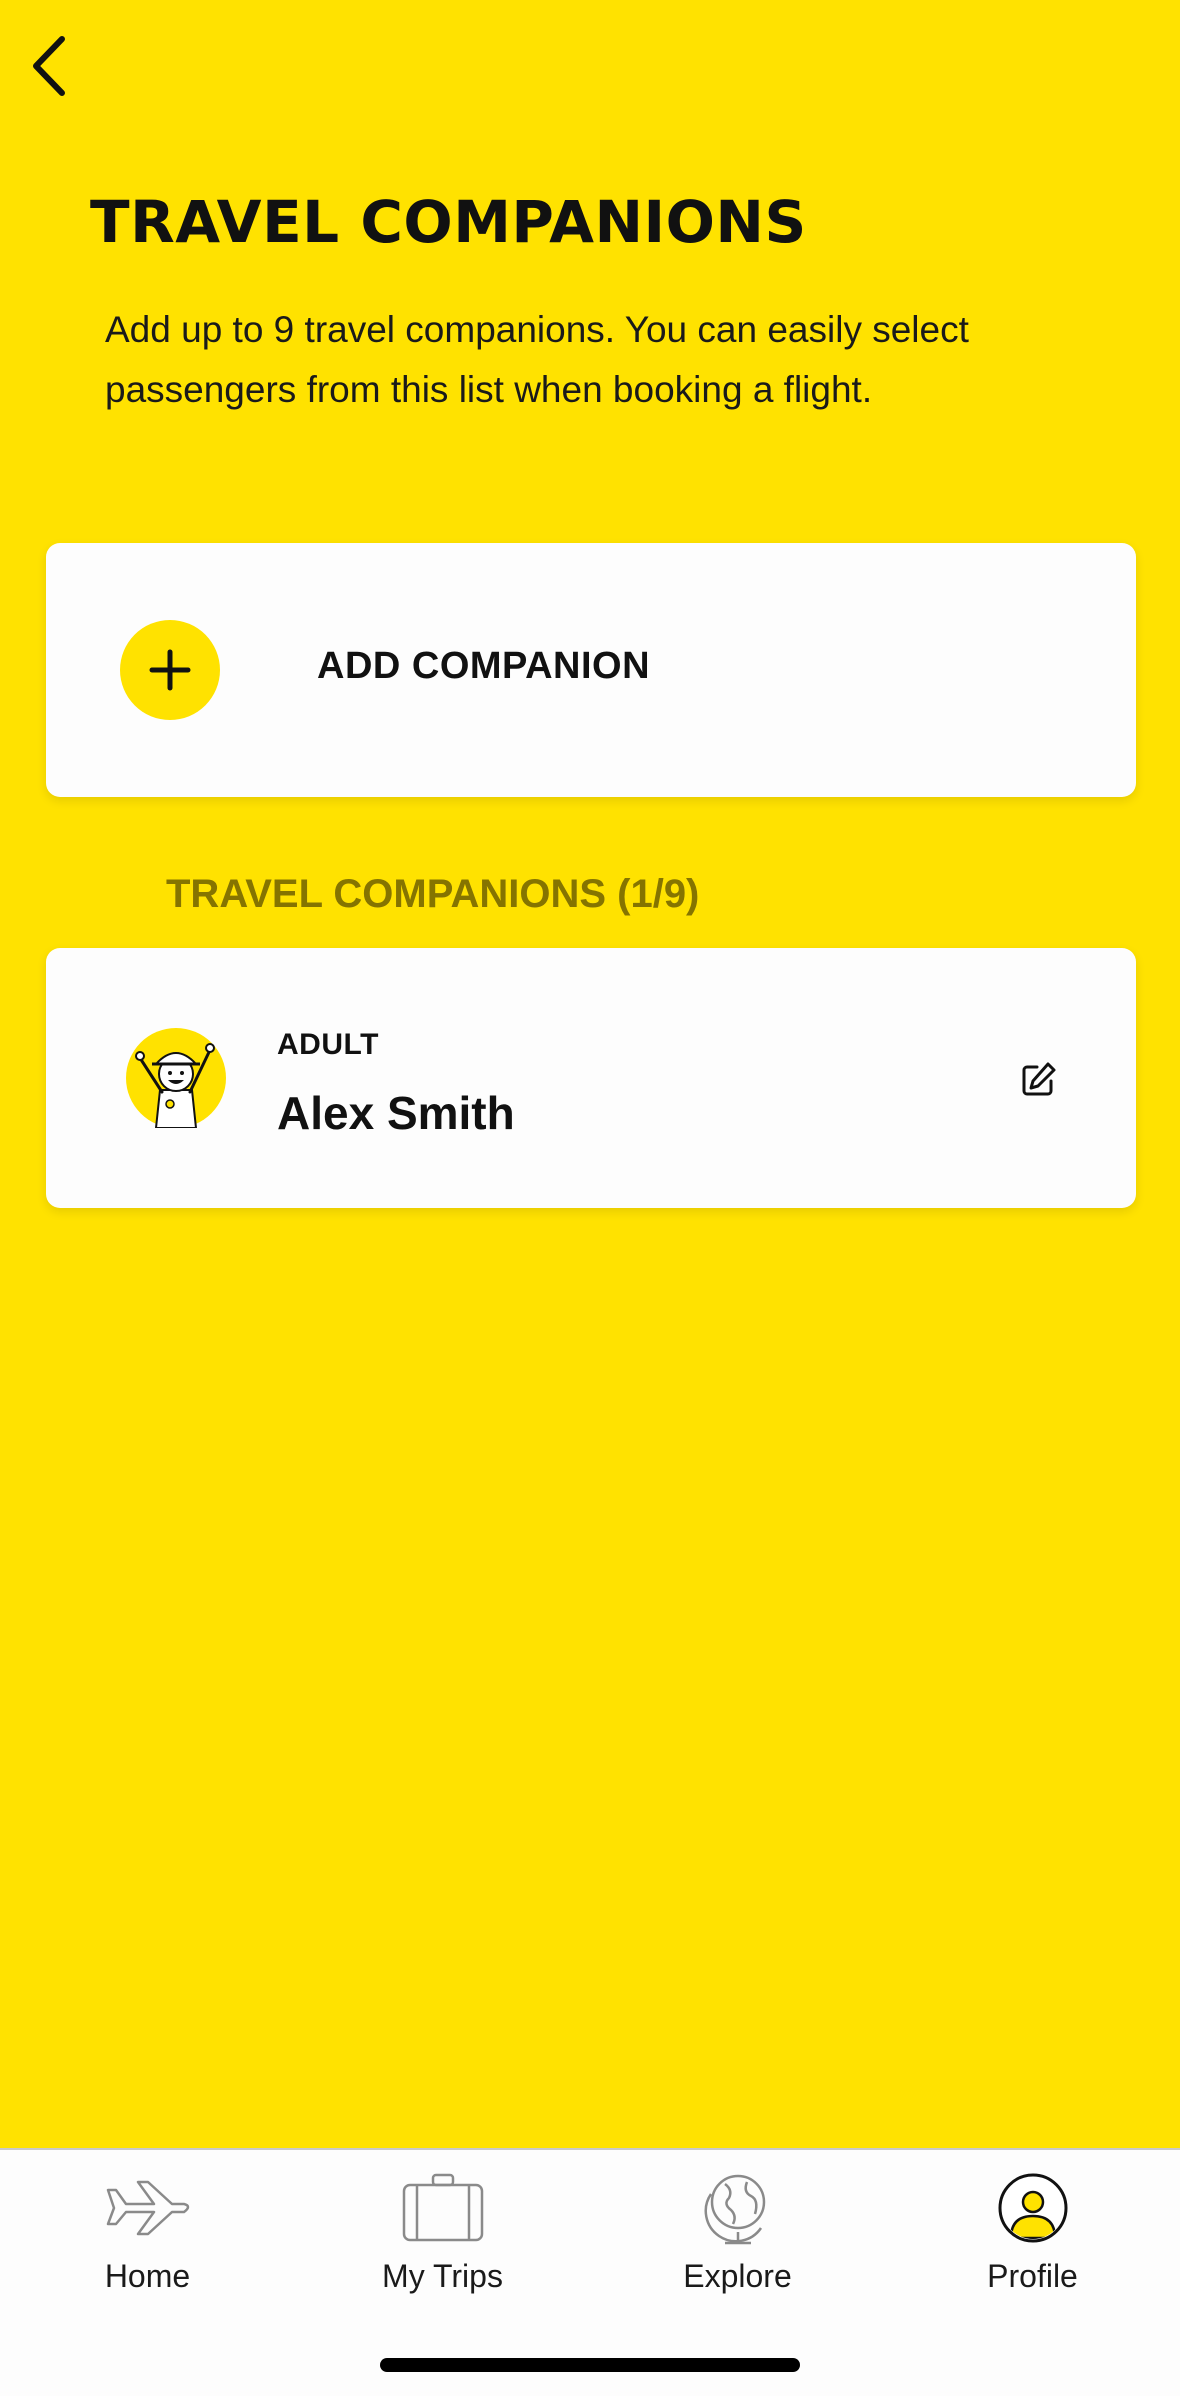 The height and width of the screenshot is (2396, 1180). Describe the element at coordinates (396, 1113) in the screenshot. I see `companion-name: Alex Smith` at that location.